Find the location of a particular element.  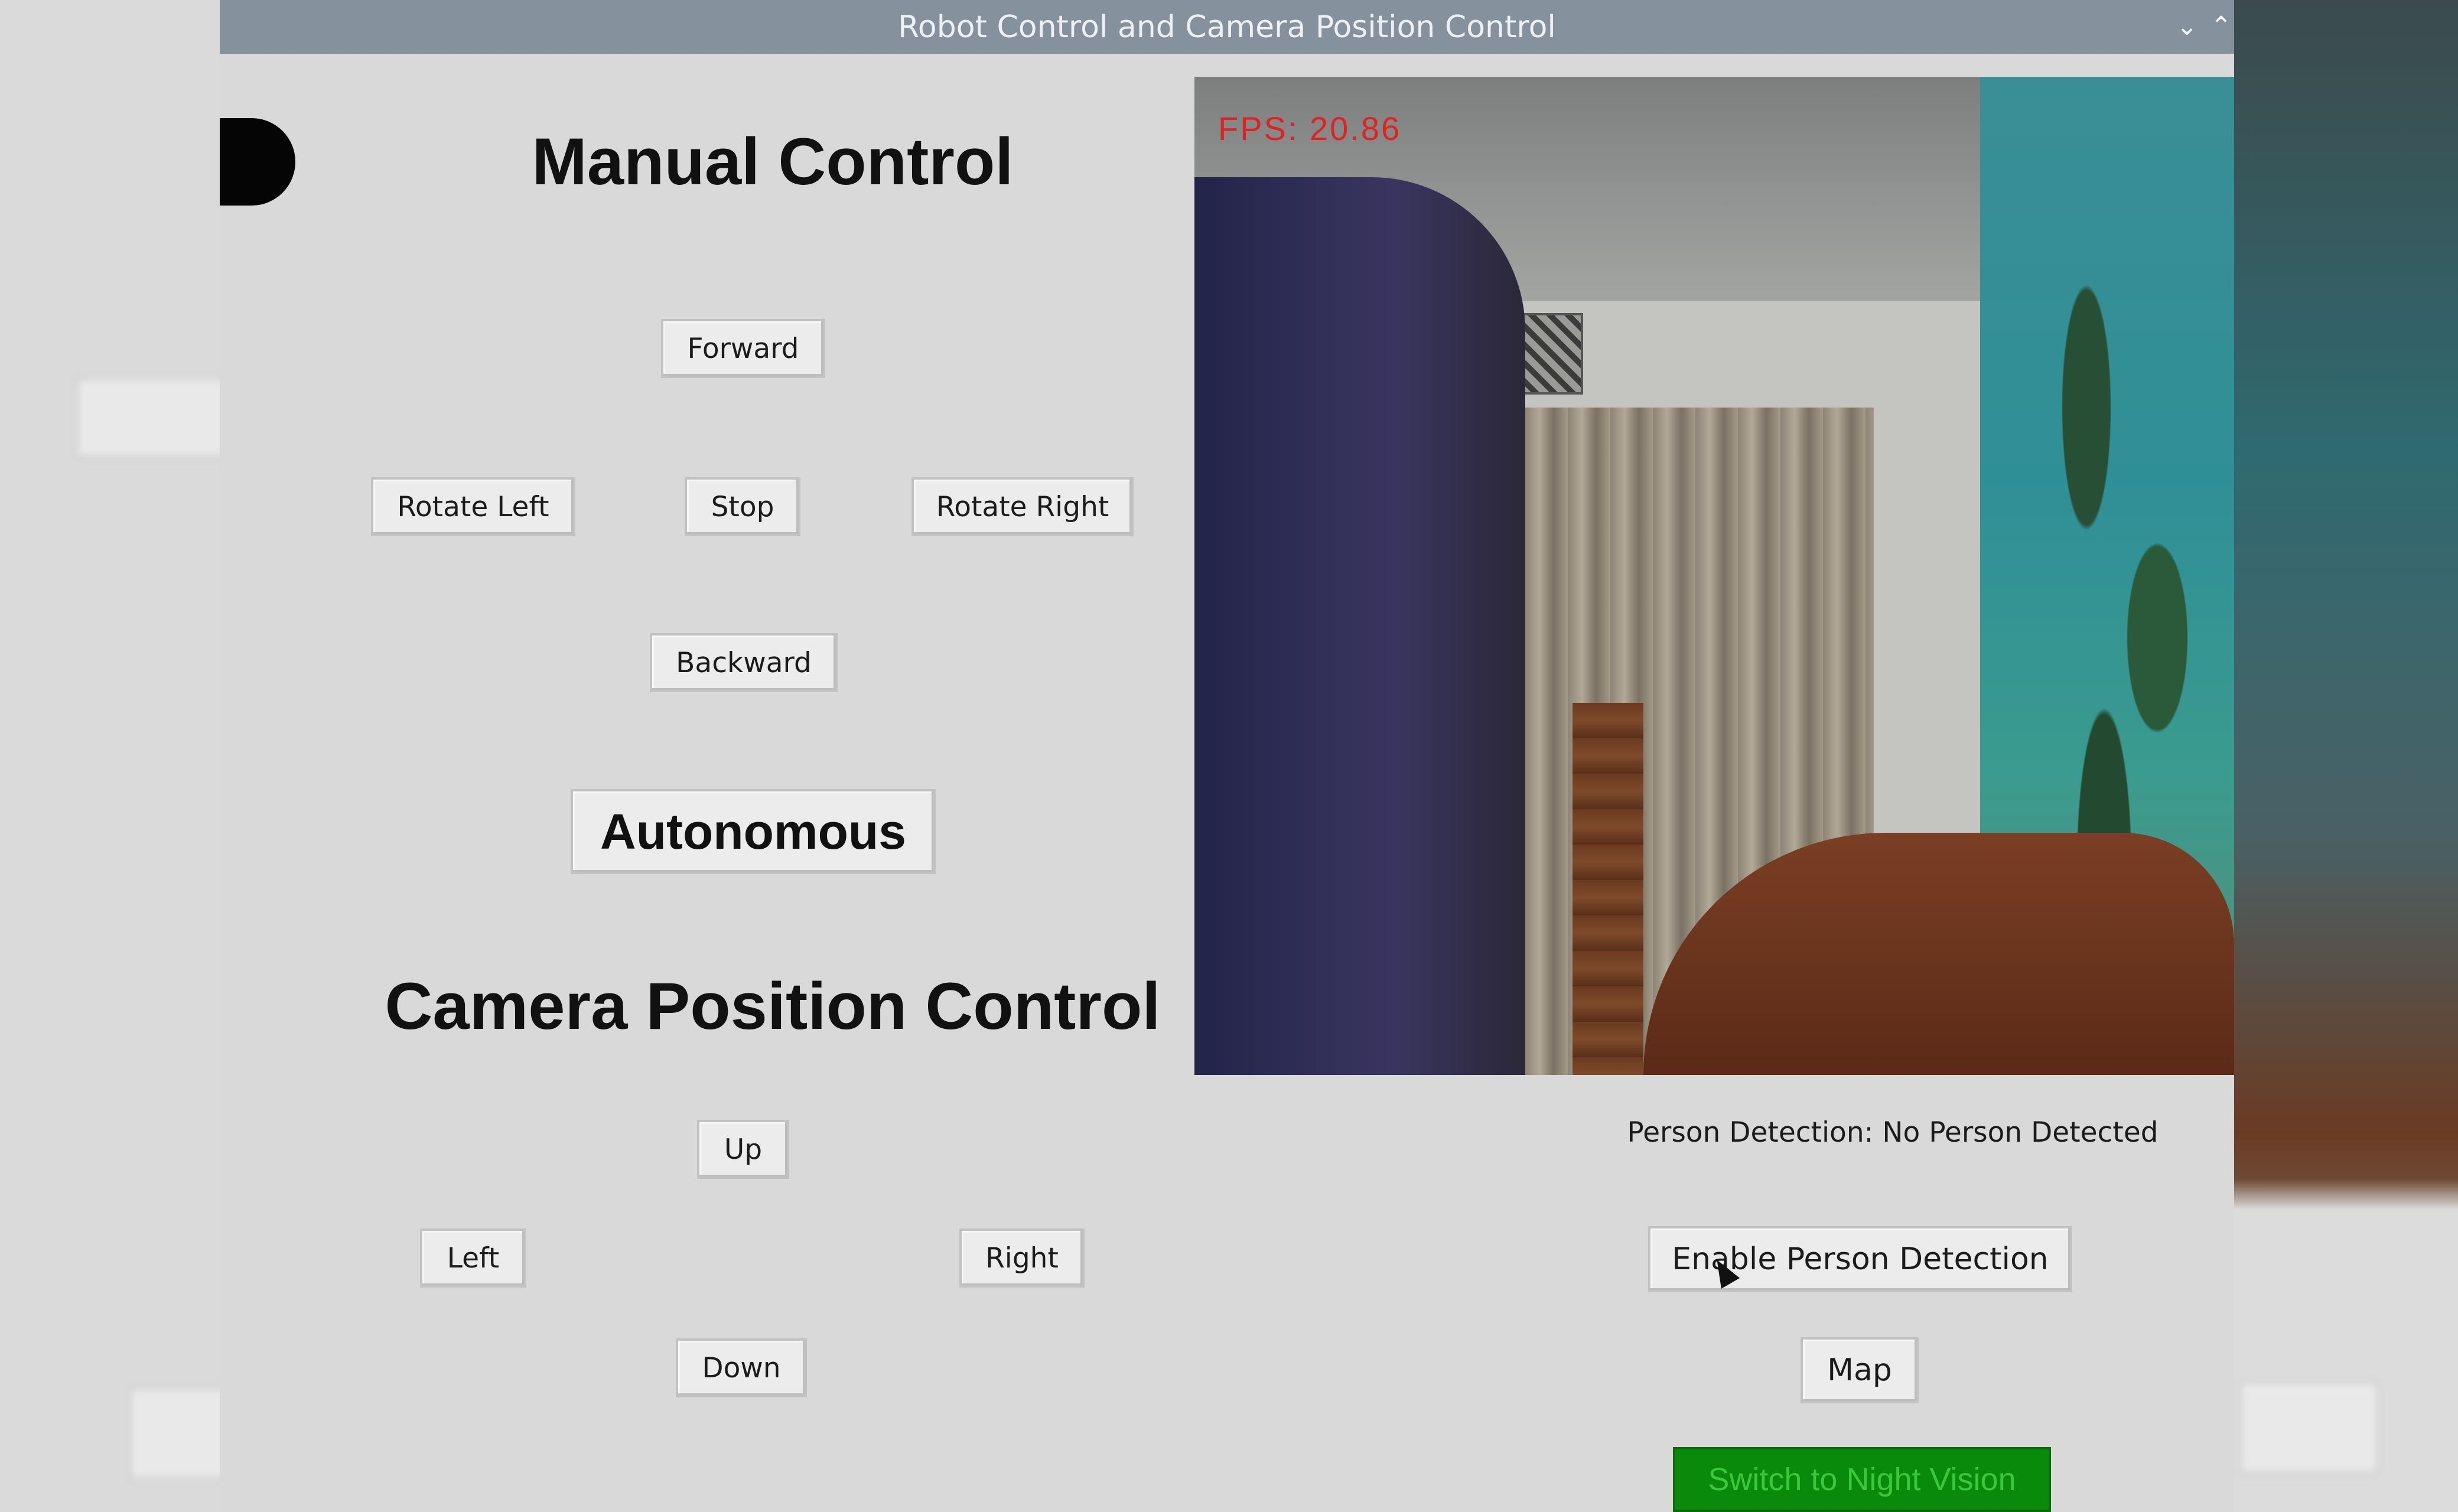

camera-left-button: Left is located at coordinates (473, 1258).